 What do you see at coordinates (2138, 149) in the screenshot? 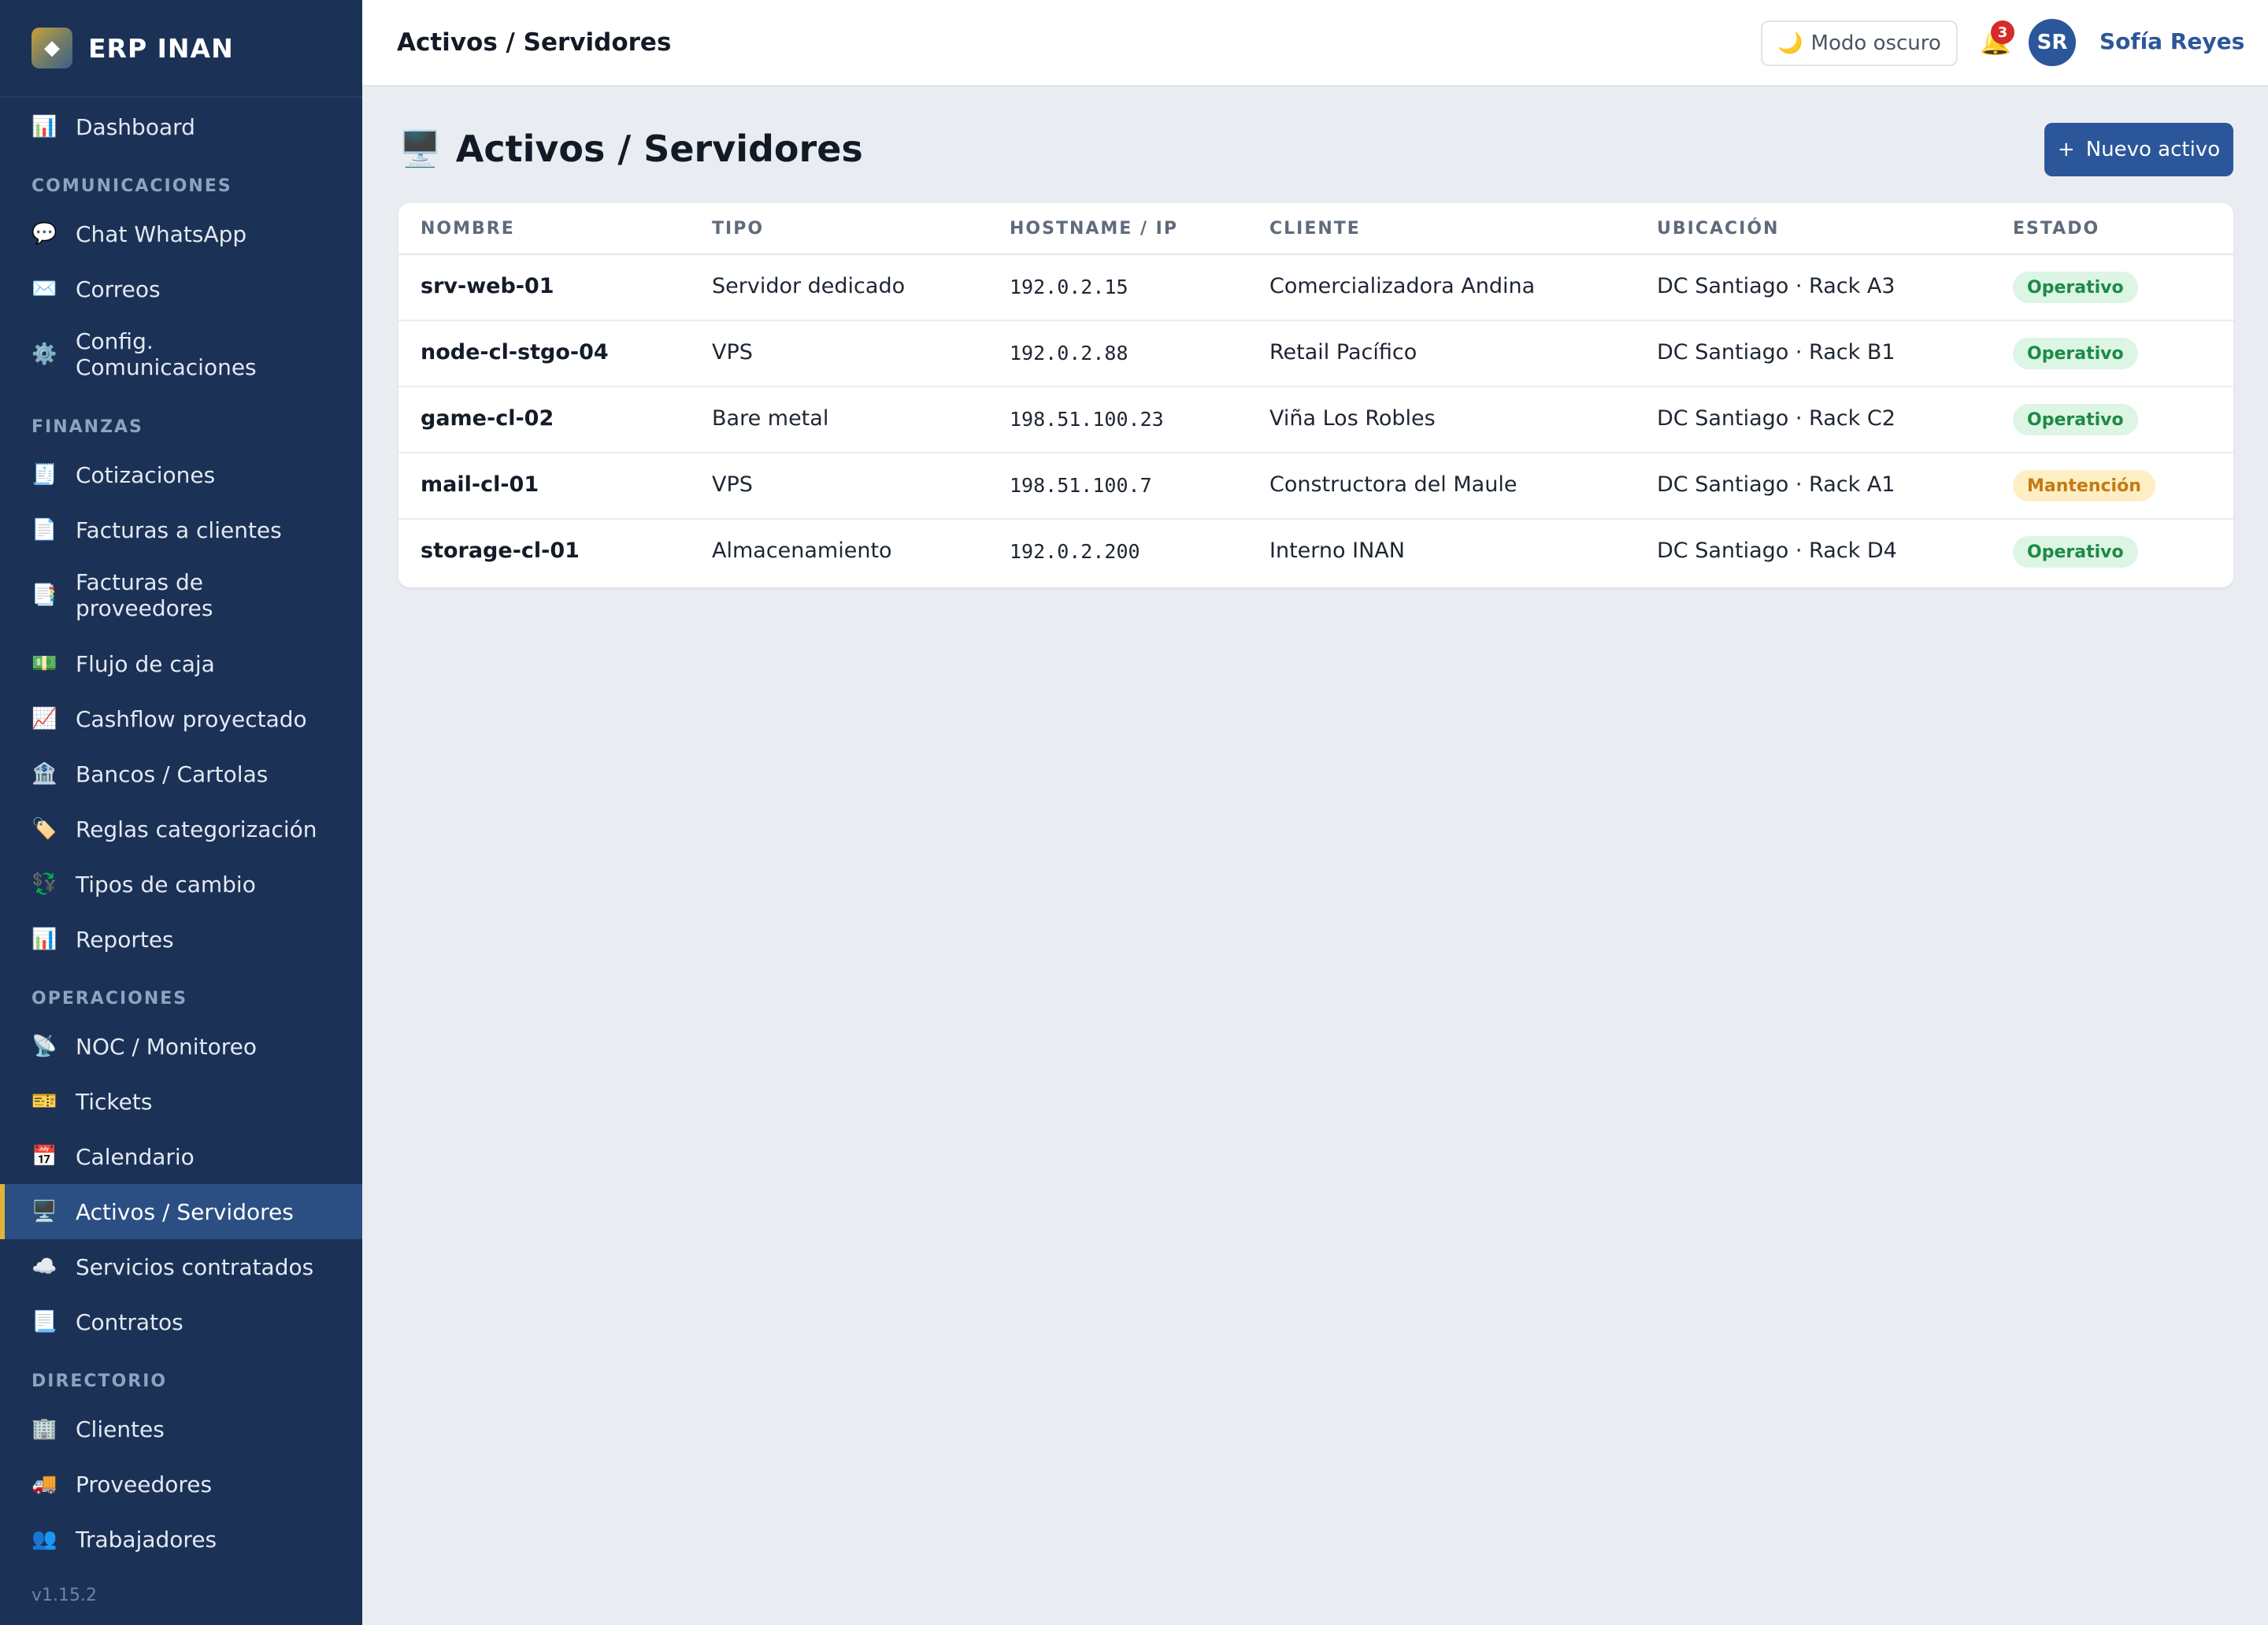
I see `new-asset-button: + Nuevo activo` at bounding box center [2138, 149].